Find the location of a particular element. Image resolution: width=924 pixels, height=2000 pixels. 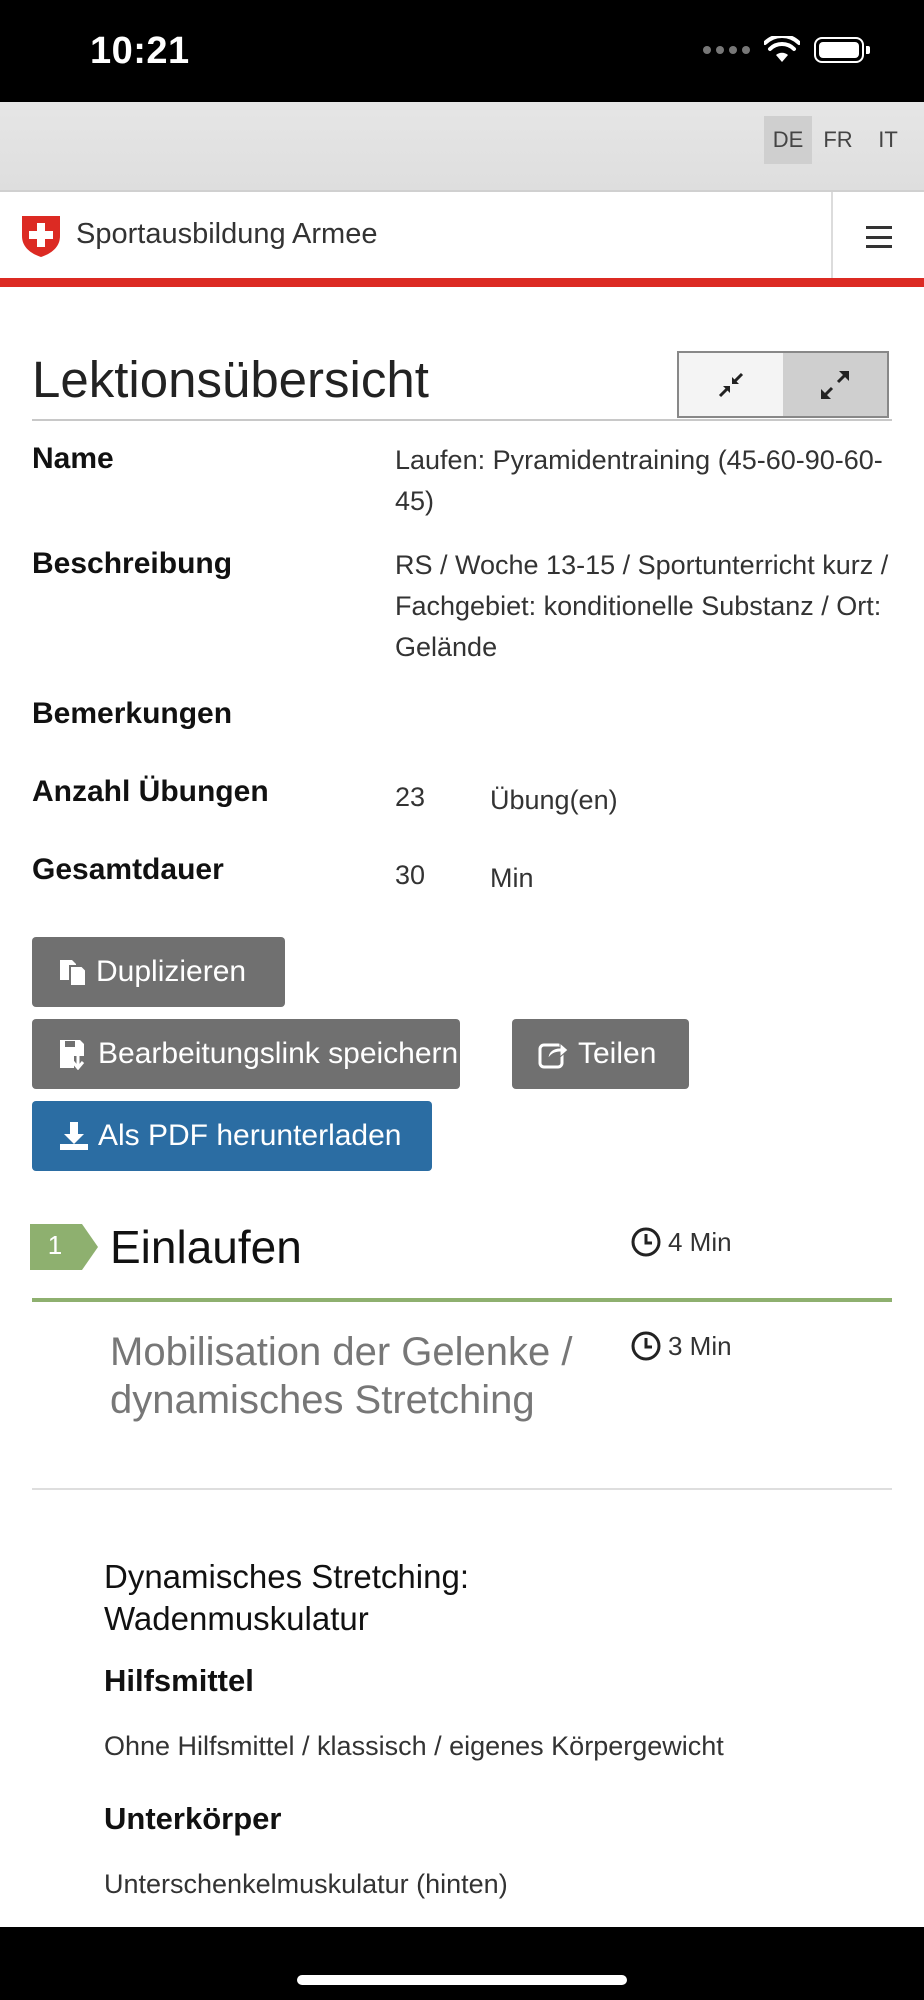

lang-de: DE is located at coordinates (788, 140).